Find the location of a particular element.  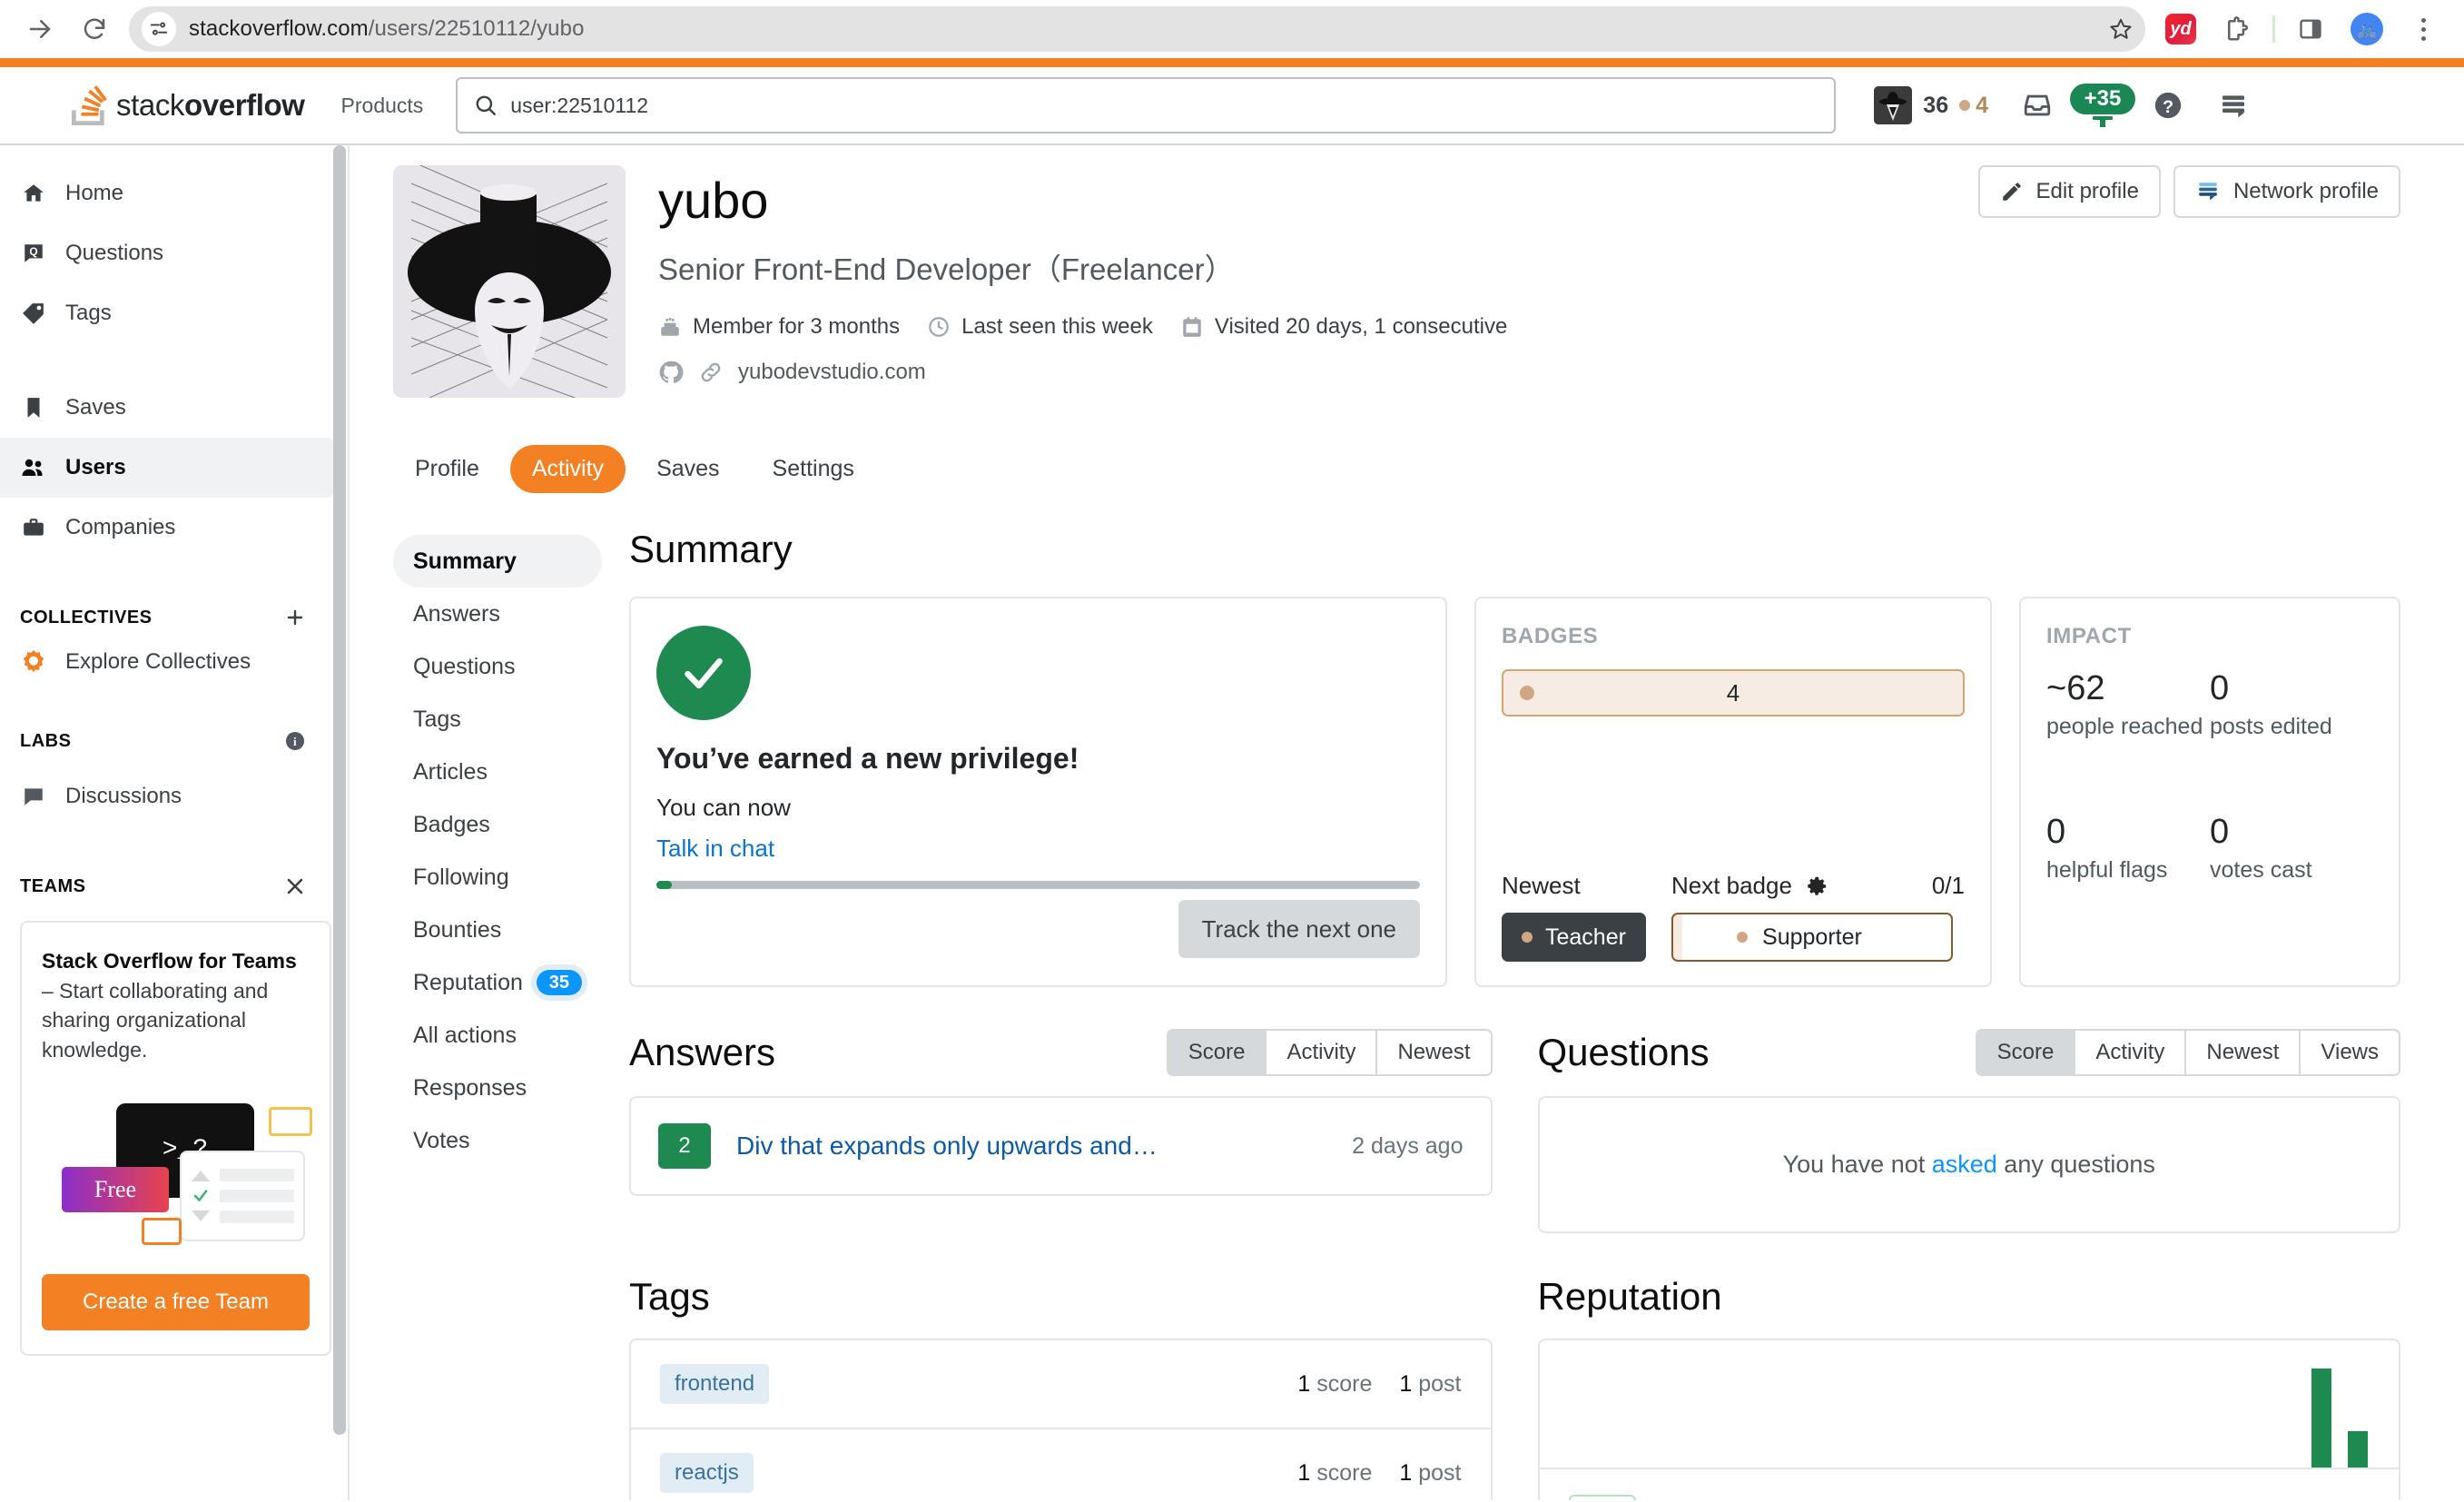

tags-heading: Tags is located at coordinates (669, 1296).